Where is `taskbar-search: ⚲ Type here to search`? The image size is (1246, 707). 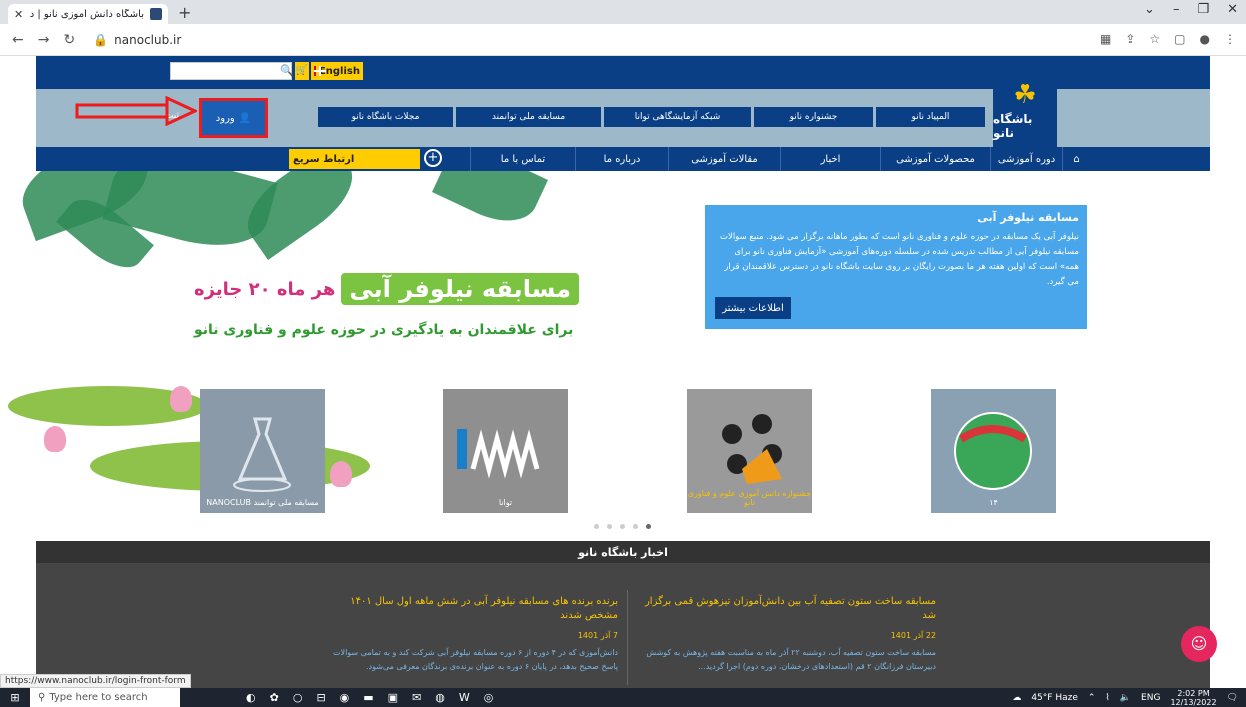 taskbar-search: ⚲ Type here to search is located at coordinates (105, 697).